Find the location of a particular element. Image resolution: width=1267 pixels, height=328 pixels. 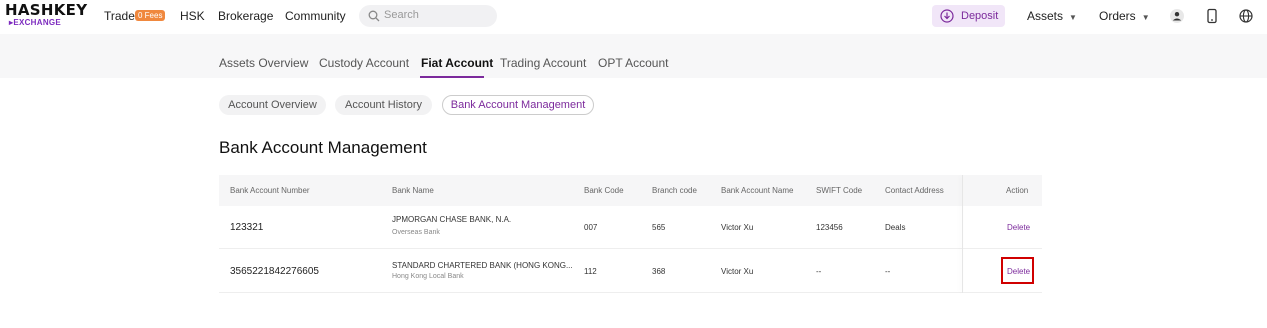

delete-button: Delete is located at coordinates (1018, 227).